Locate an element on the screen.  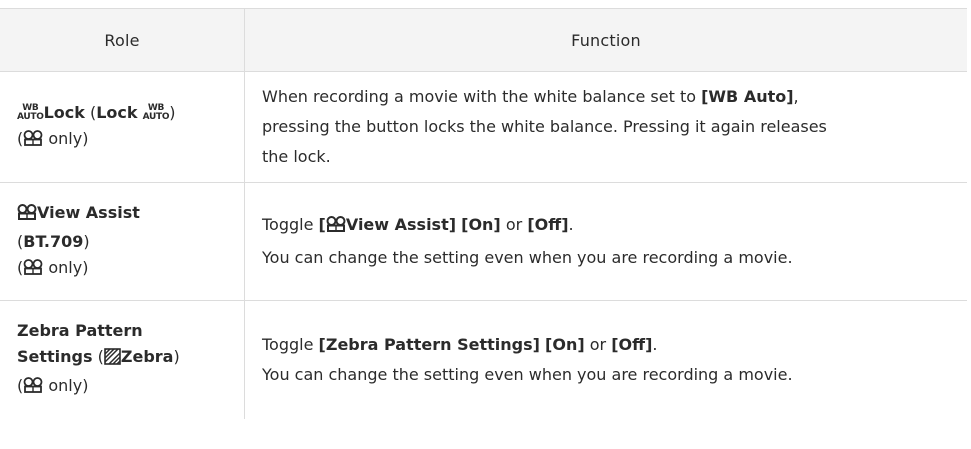
role-alt-name: BT.709 is located at coordinates (53, 241).